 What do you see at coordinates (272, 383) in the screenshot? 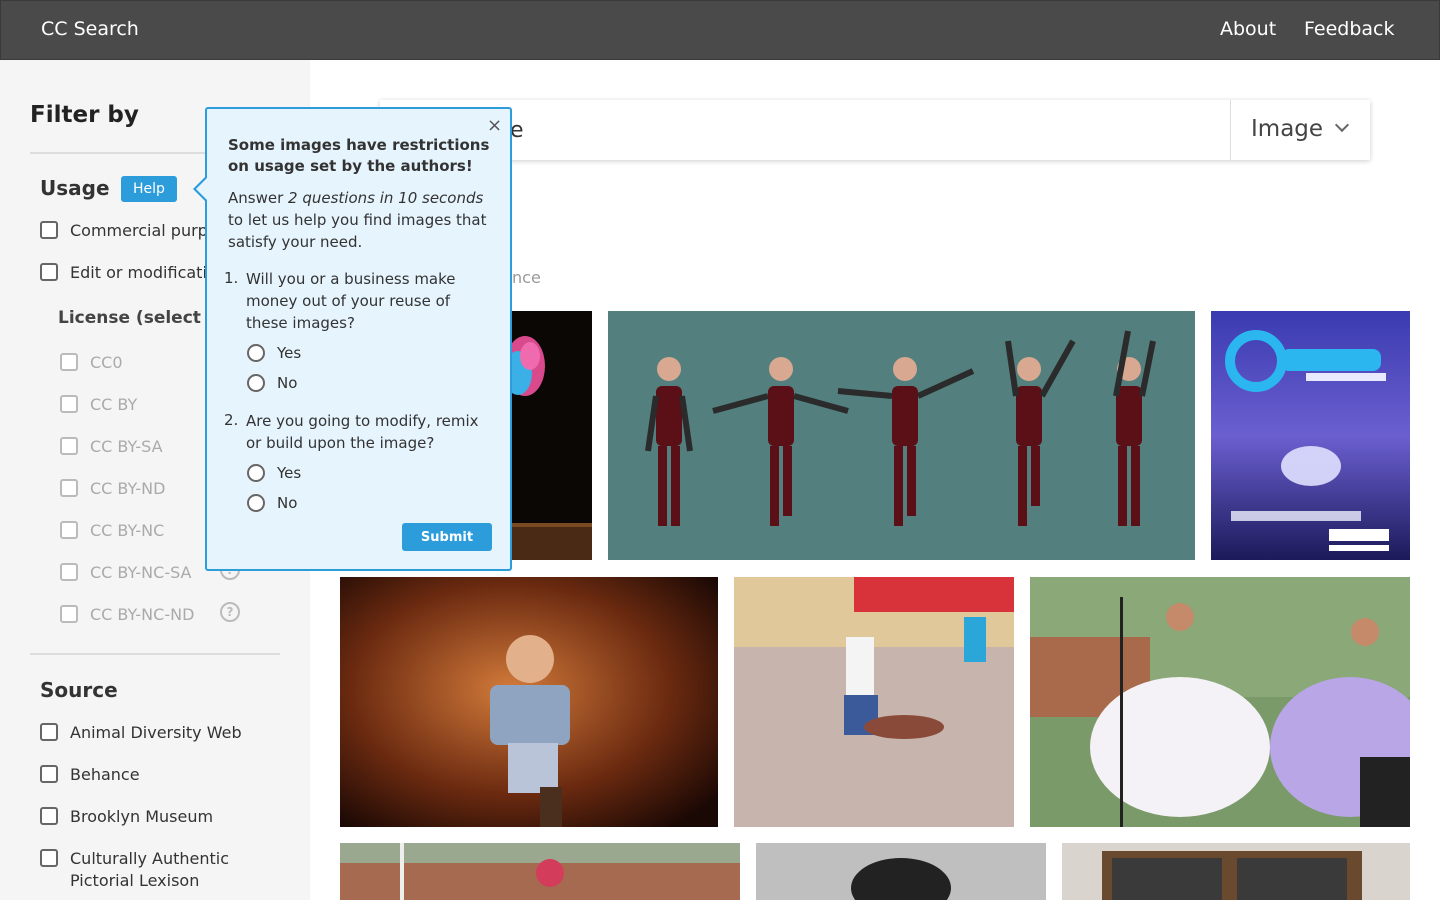
I see `q1-no-option: No` at bounding box center [272, 383].